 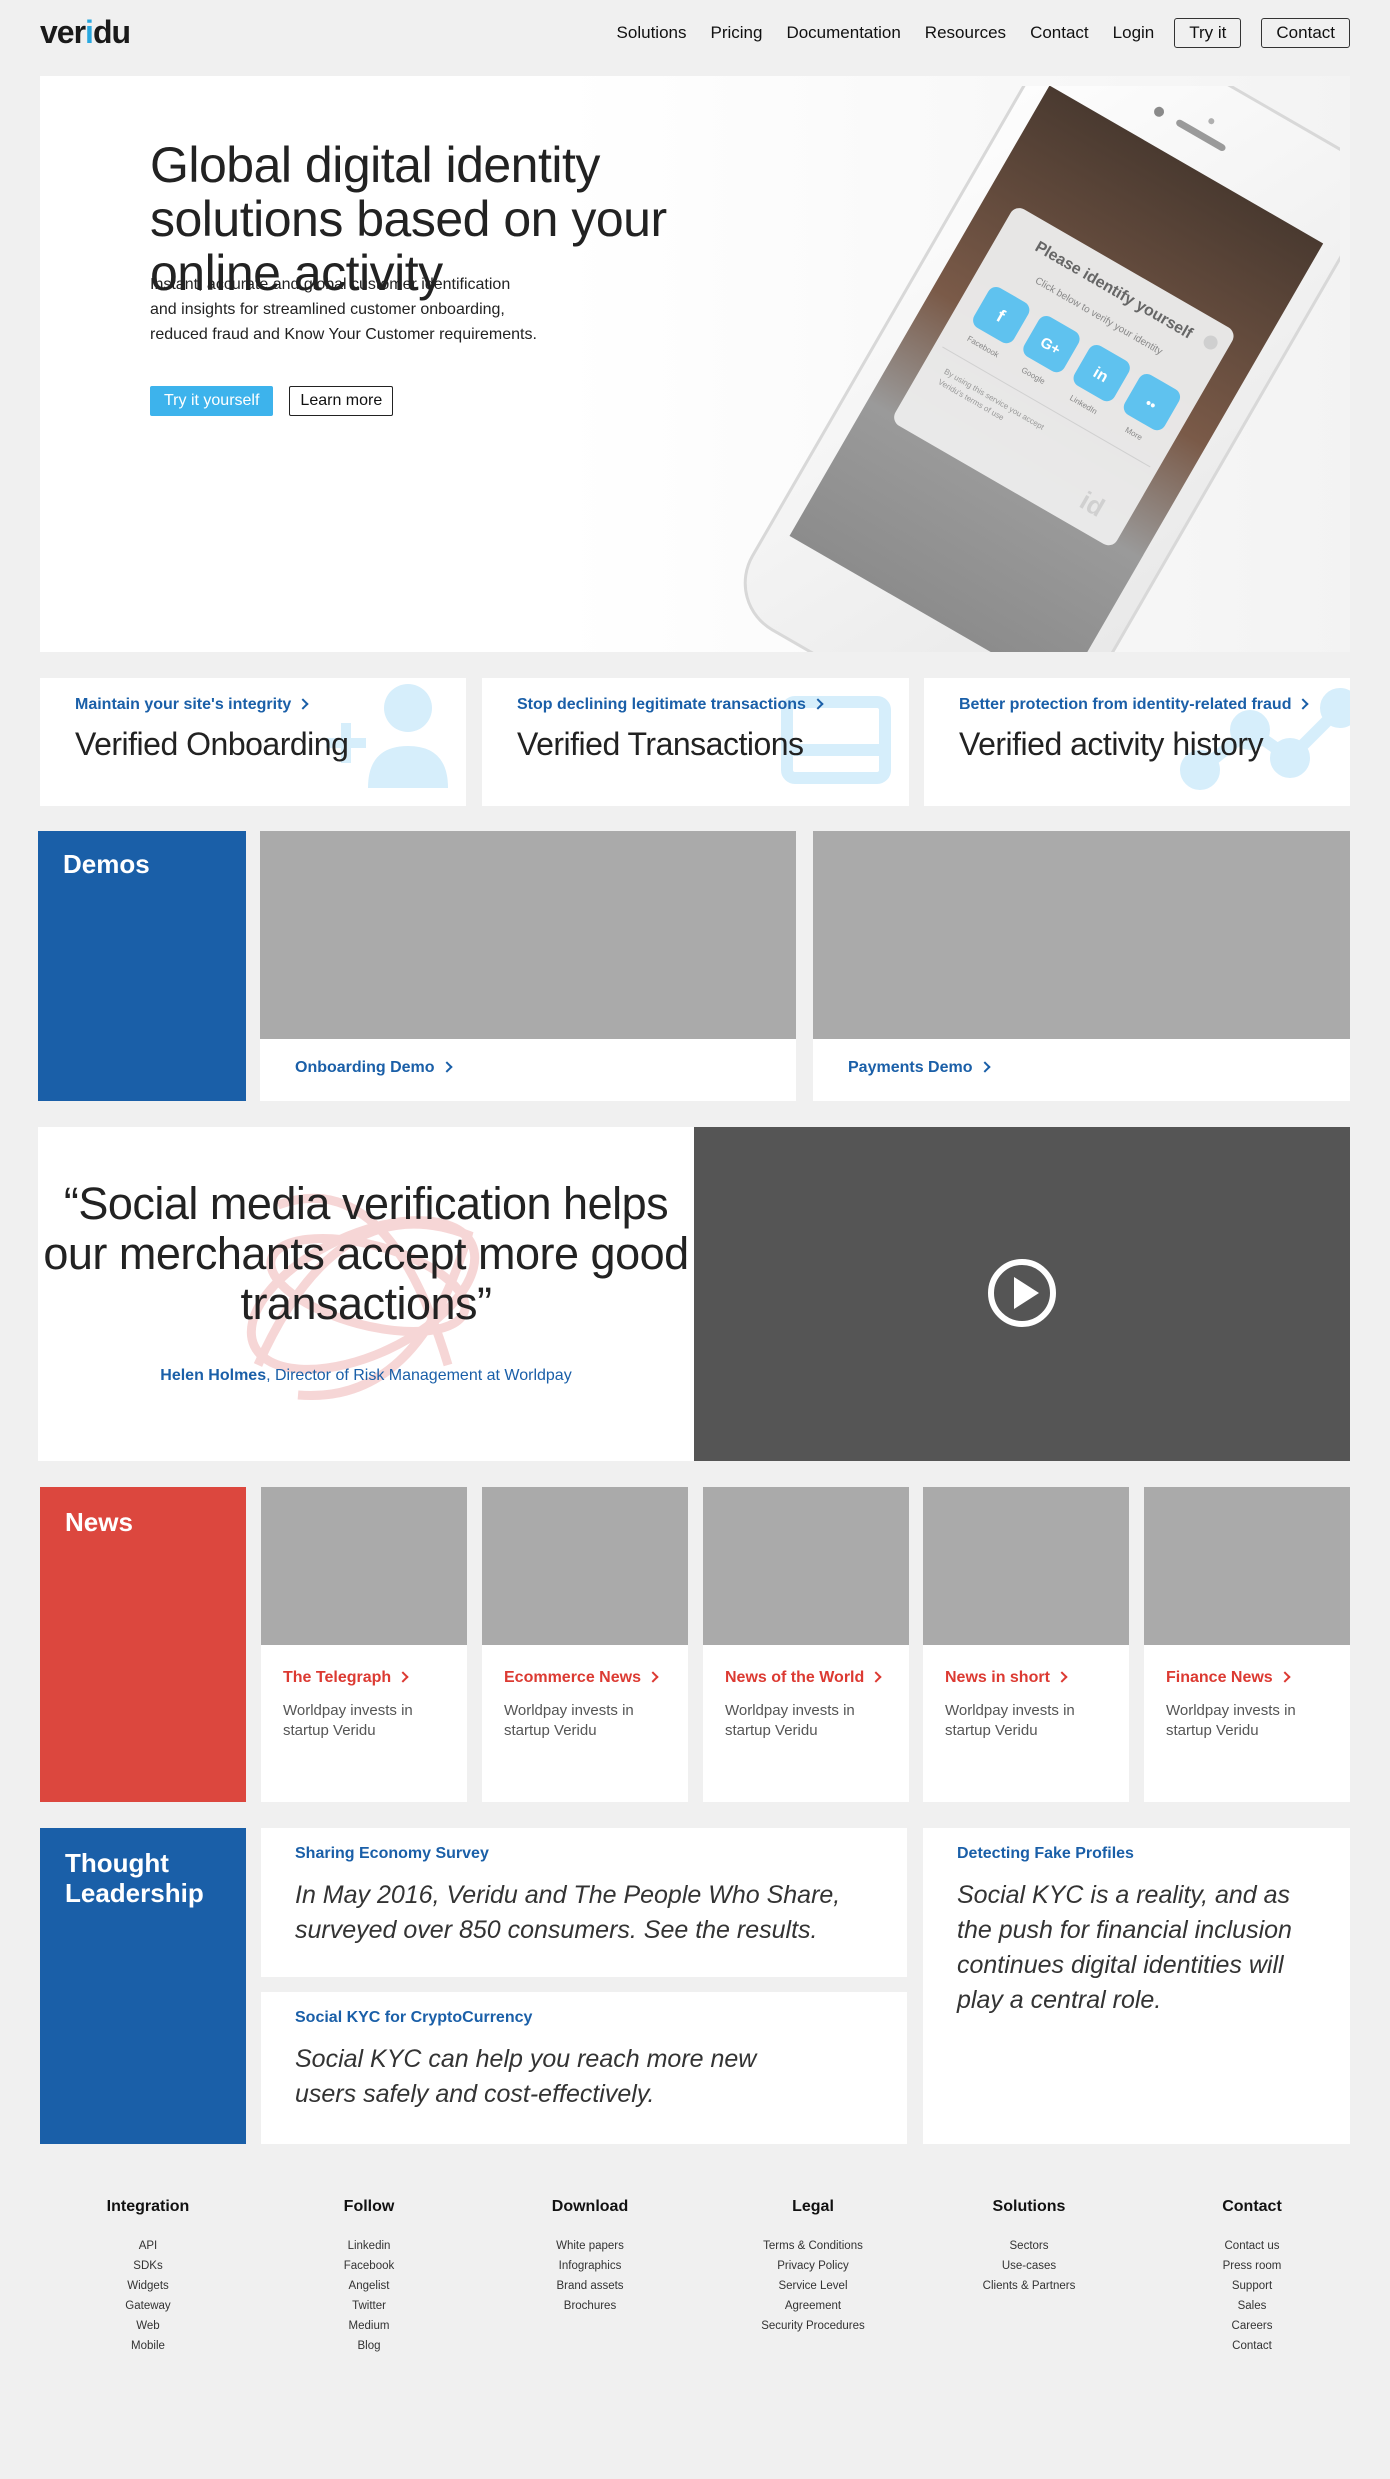 I want to click on footer-link: Widgets, so click(x=148, y=2286).